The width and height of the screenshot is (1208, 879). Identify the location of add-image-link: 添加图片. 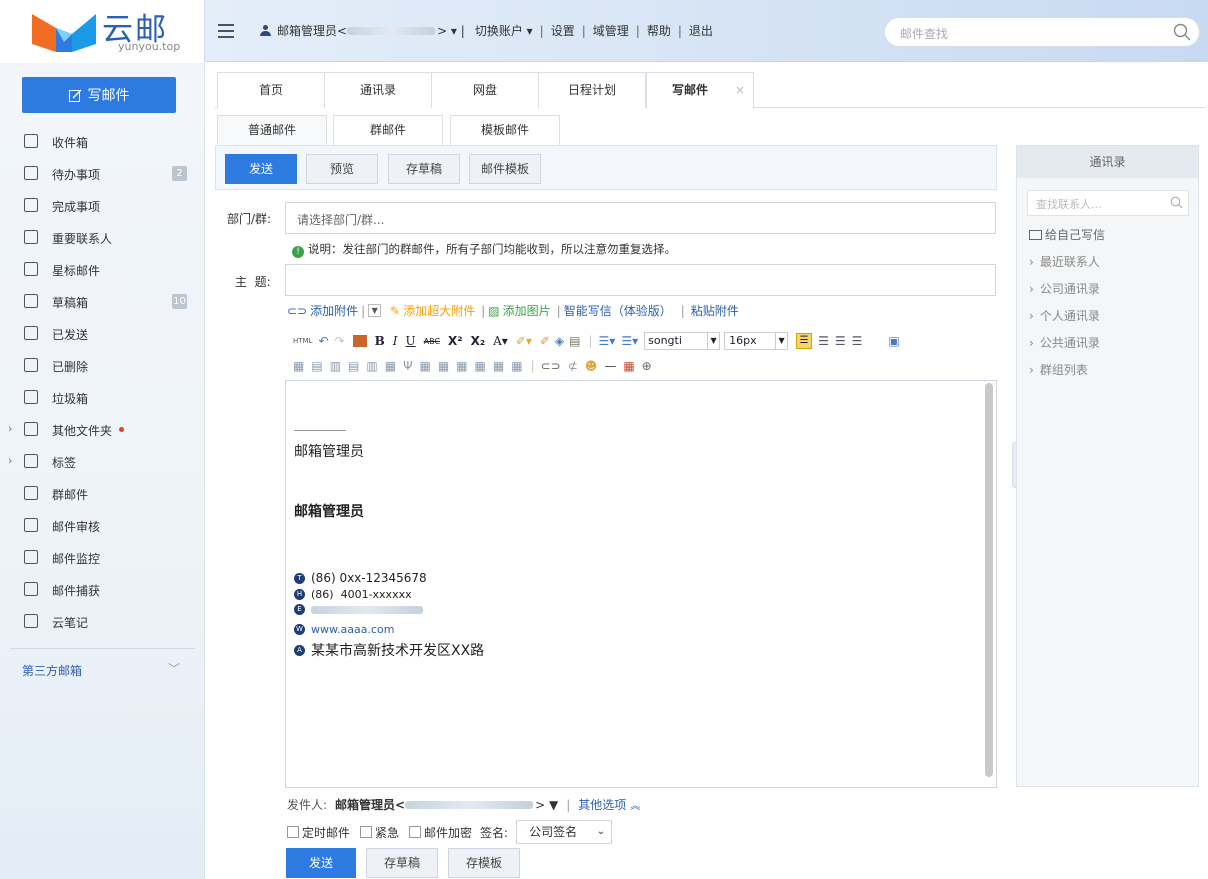
(527, 310).